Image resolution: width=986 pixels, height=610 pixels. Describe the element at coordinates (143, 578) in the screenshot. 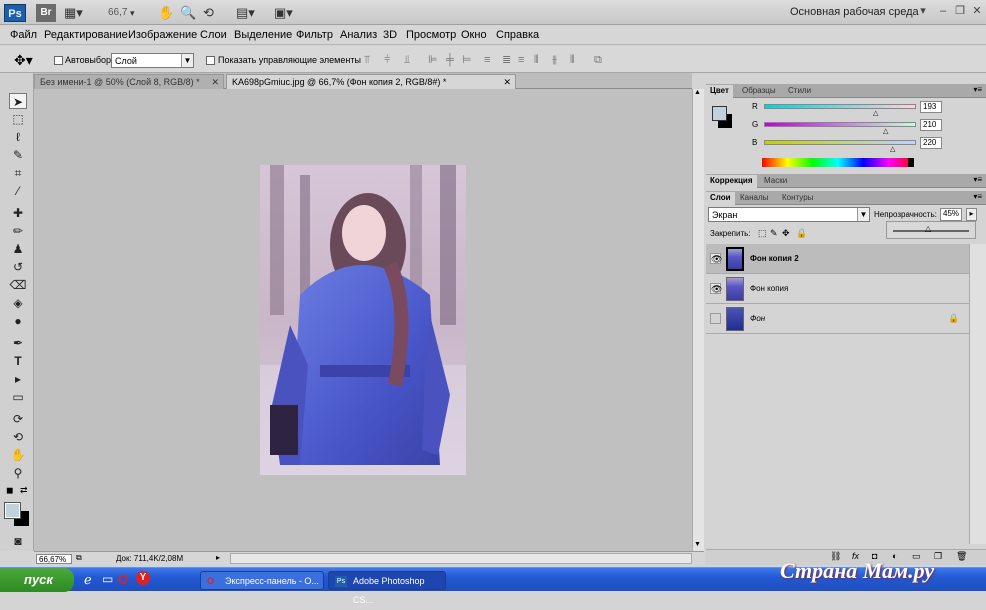

I see `yandex-icon: Y` at that location.